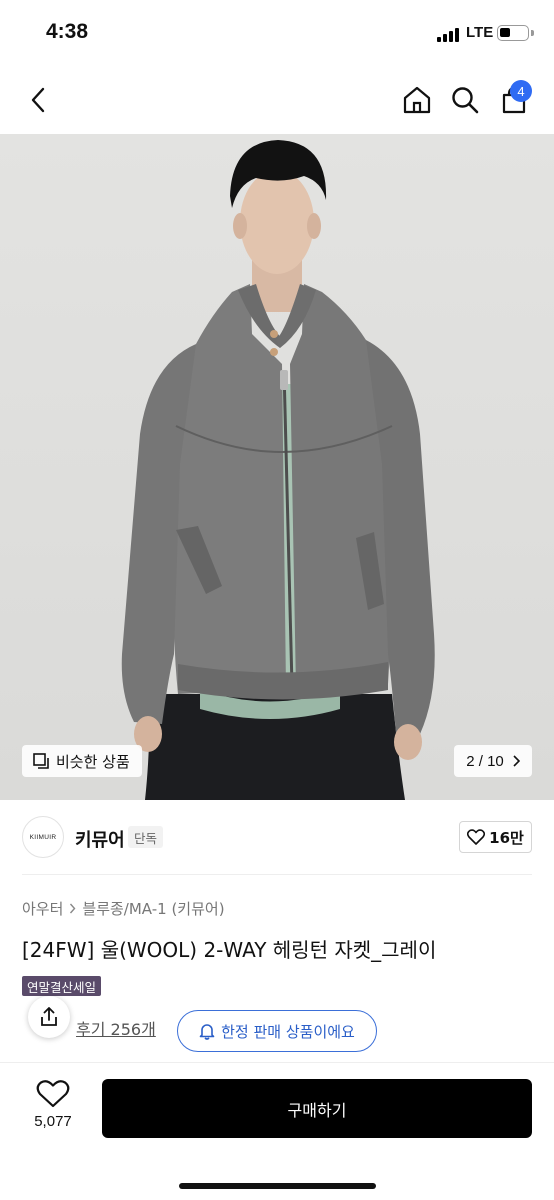  Describe the element at coordinates (521, 91) in the screenshot. I see `cart-count-badge: 4` at that location.